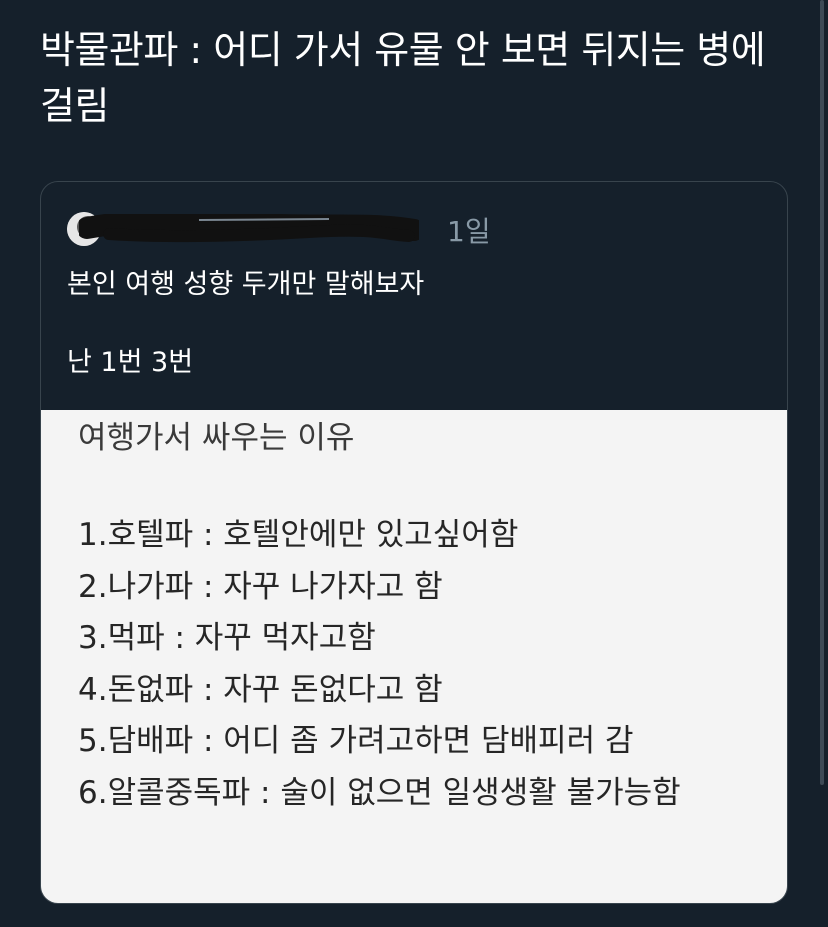 This screenshot has width=828, height=927. I want to click on tweet-text: 박물관파 : 어디 가서 유물 안 보면 뒤지는 병에 걸림, so click(403, 78).